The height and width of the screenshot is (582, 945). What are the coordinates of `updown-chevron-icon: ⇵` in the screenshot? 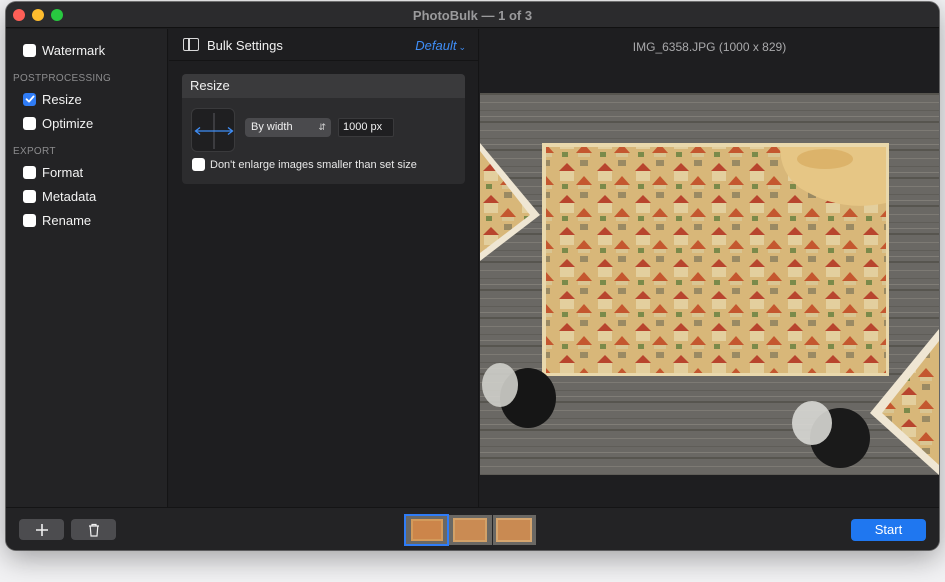 It's located at (322, 127).